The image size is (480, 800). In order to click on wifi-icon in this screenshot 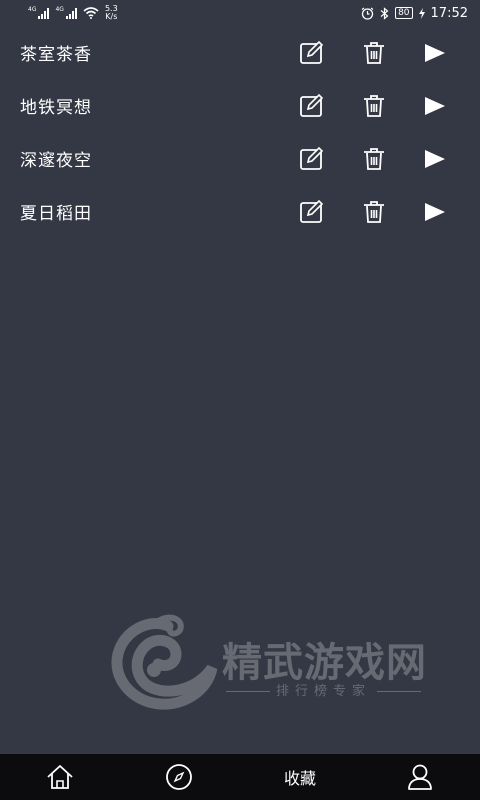, I will do `click(91, 13)`.